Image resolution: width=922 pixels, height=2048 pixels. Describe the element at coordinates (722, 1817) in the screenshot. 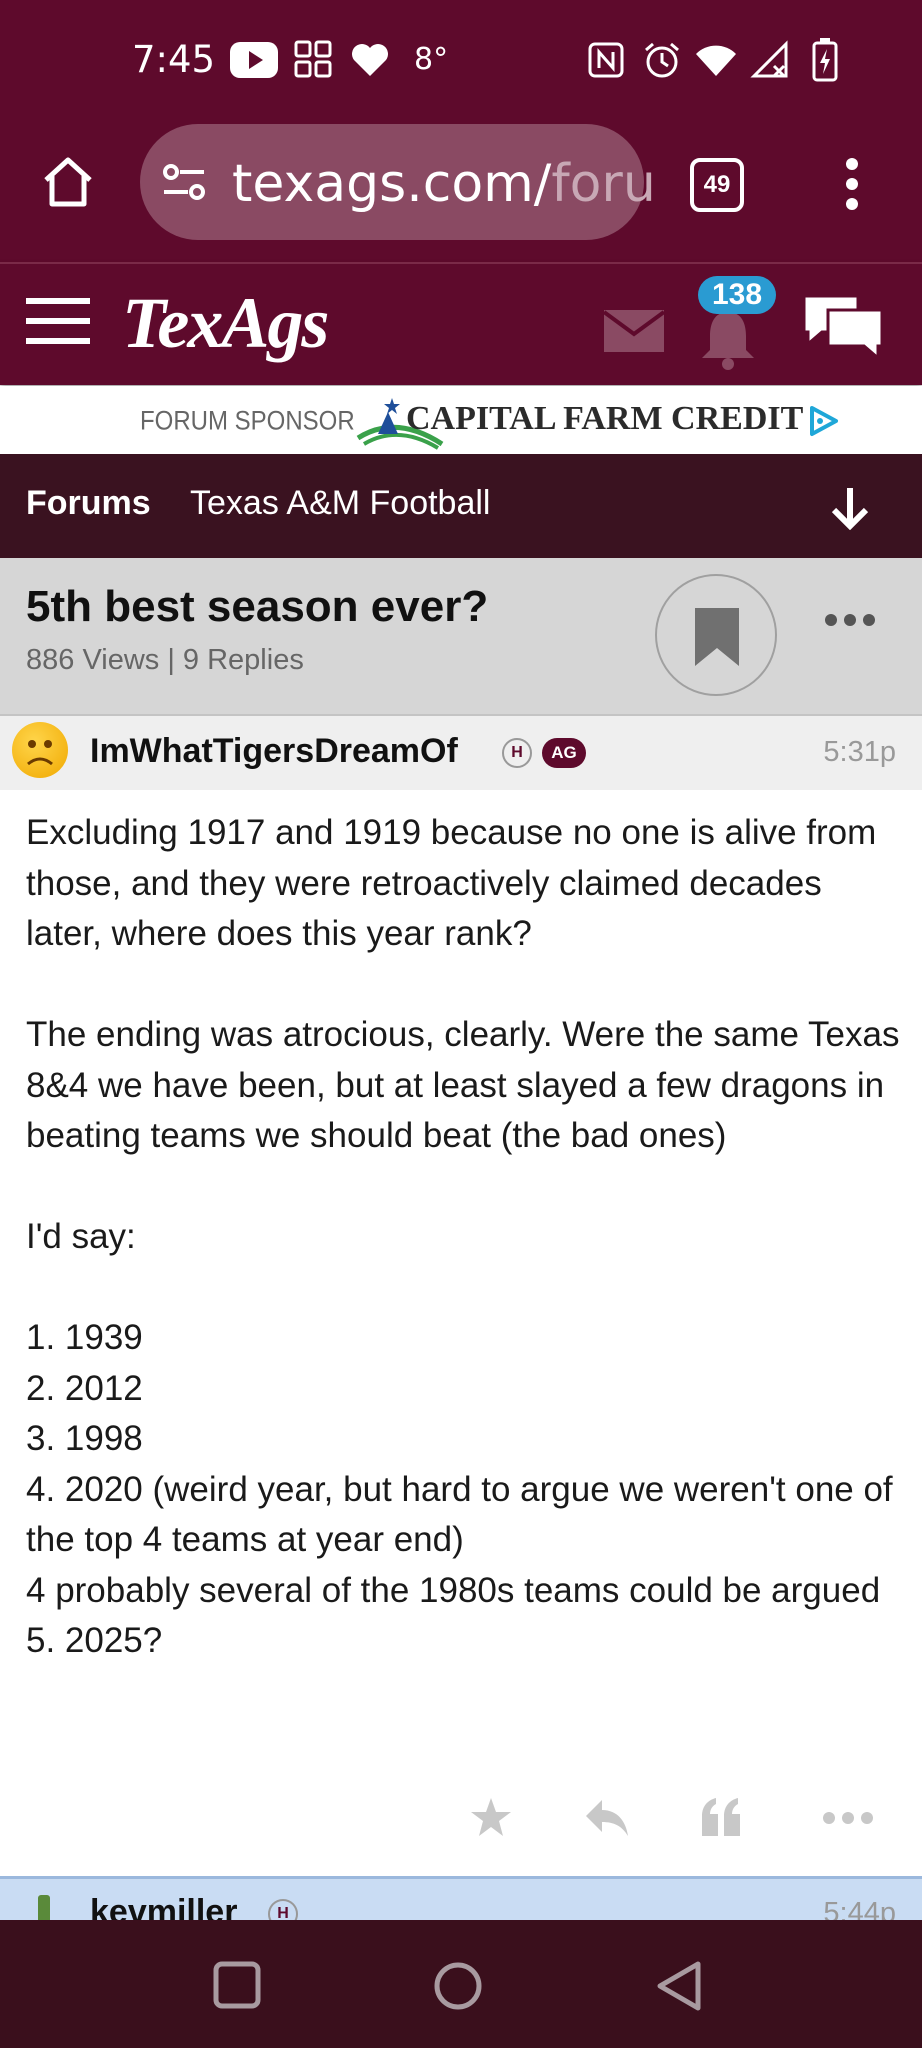

I see `quote-icon` at that location.